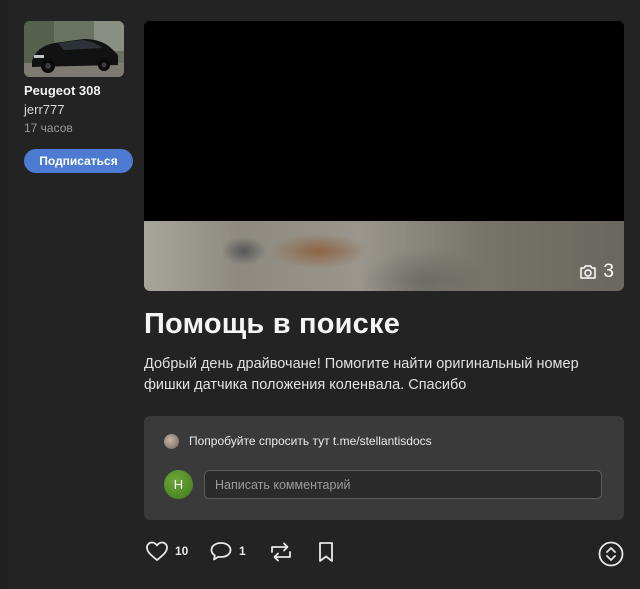 The width and height of the screenshot is (640, 589). What do you see at coordinates (384, 256) in the screenshot?
I see `media-photo-preview` at bounding box center [384, 256].